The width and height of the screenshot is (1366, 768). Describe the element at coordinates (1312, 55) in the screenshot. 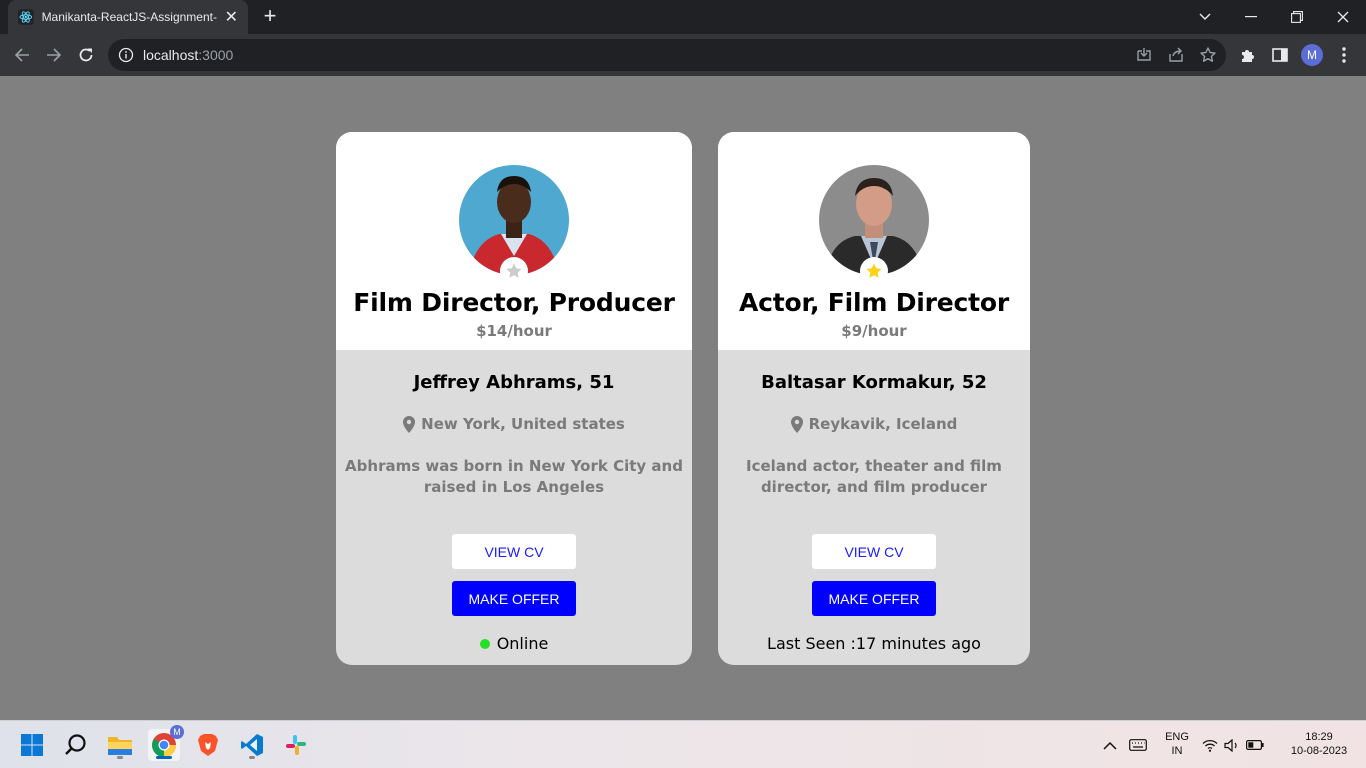

I see `profile-avatar: M` at that location.